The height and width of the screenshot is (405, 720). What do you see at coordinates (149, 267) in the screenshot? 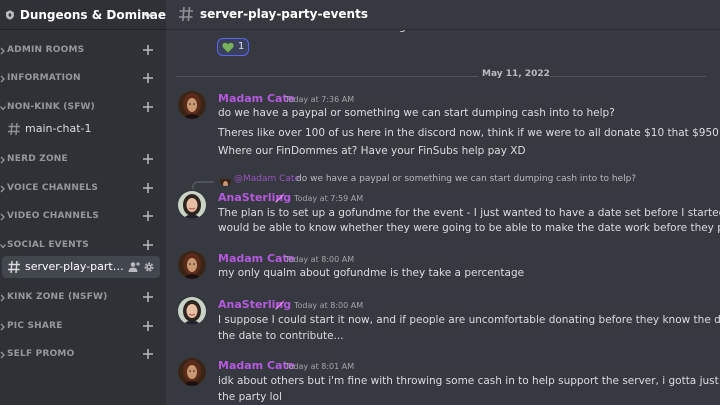
I see `gear-icon` at bounding box center [149, 267].